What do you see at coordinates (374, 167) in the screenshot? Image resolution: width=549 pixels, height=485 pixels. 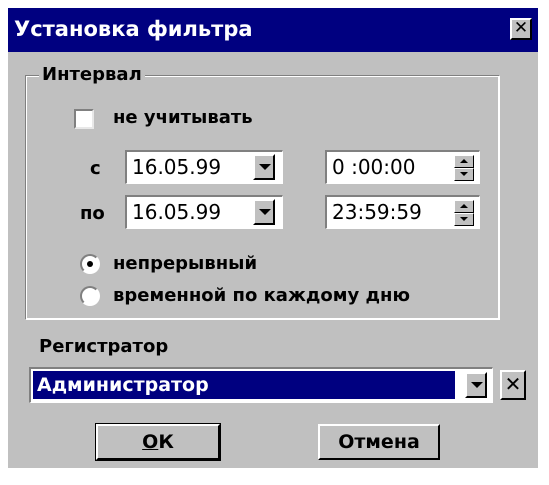 I see `from-time-value: 0 :00:00` at bounding box center [374, 167].